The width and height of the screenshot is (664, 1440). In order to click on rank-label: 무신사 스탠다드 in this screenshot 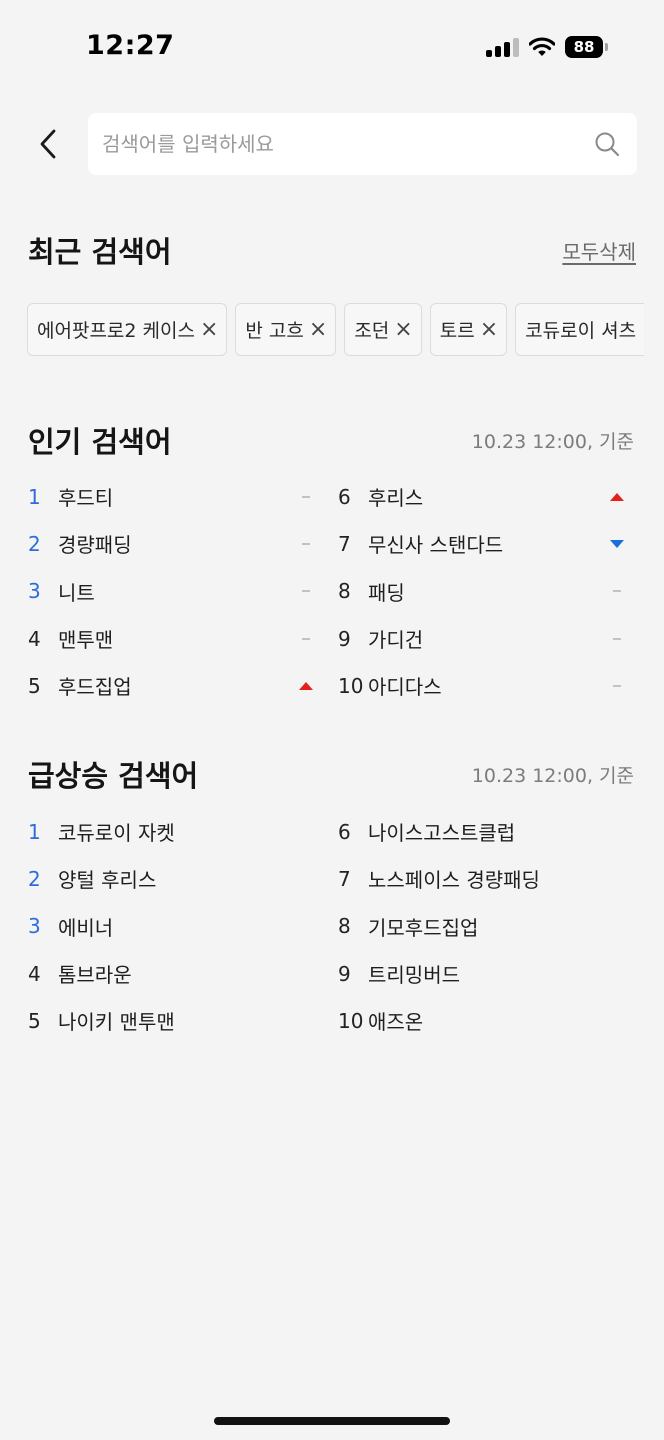, I will do `click(436, 545)`.